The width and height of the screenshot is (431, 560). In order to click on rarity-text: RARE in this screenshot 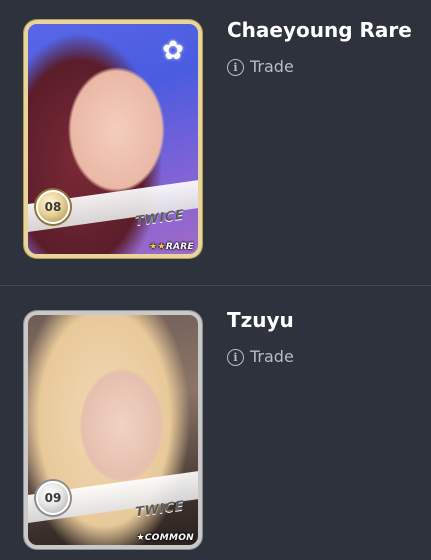, I will do `click(179, 247)`.